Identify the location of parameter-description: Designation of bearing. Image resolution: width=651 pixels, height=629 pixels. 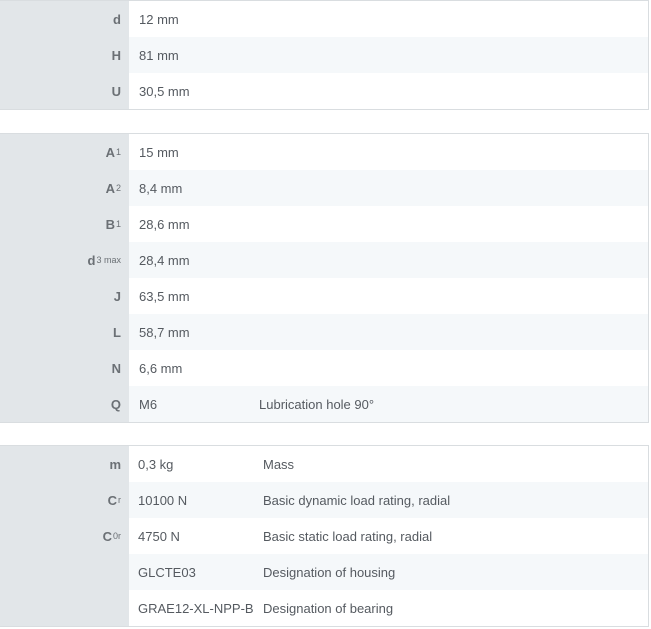
(328, 608).